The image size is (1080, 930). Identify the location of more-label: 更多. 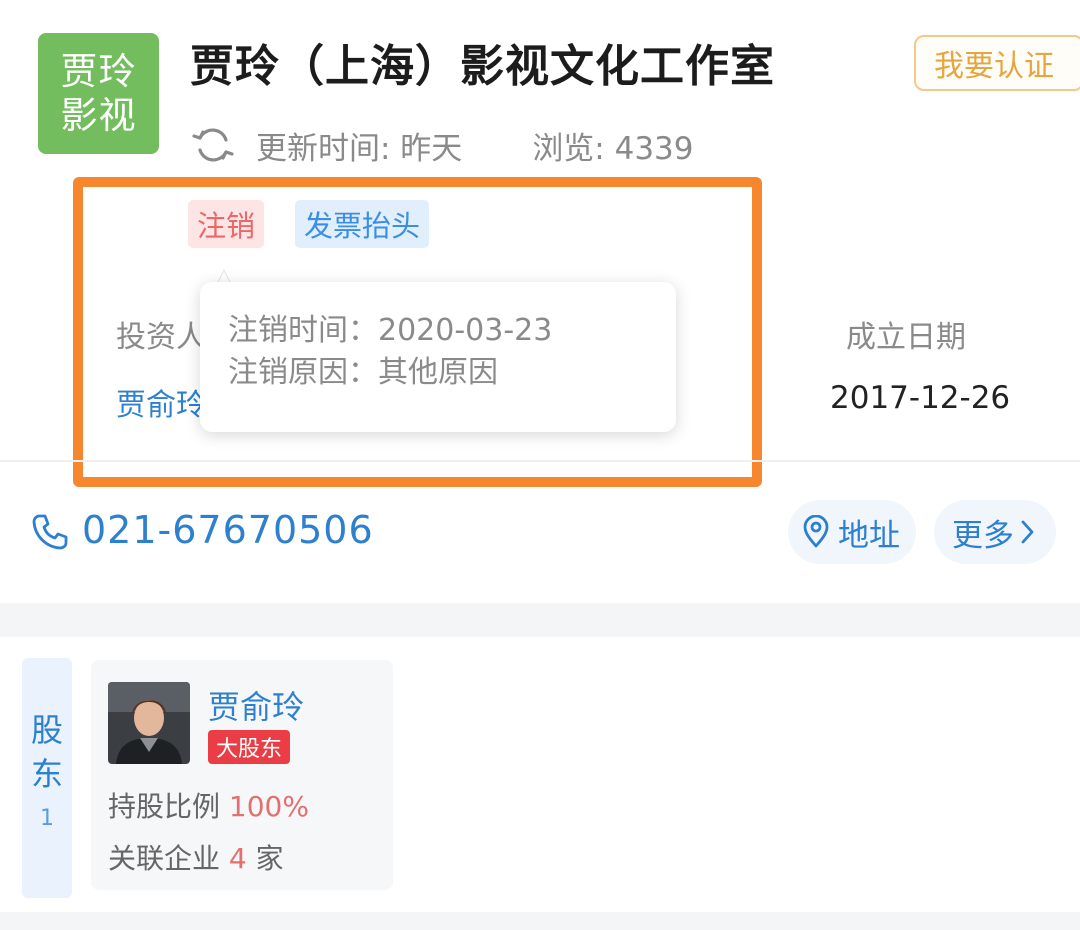
(983, 535).